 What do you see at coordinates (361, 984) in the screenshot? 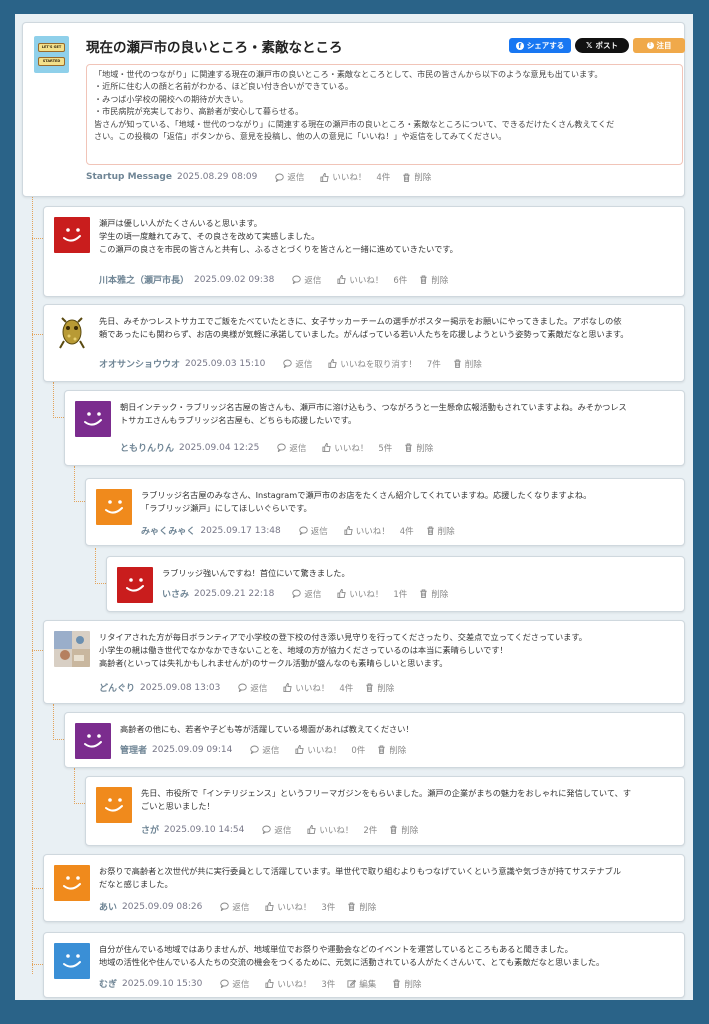
I see `edit-button: 編集` at bounding box center [361, 984].